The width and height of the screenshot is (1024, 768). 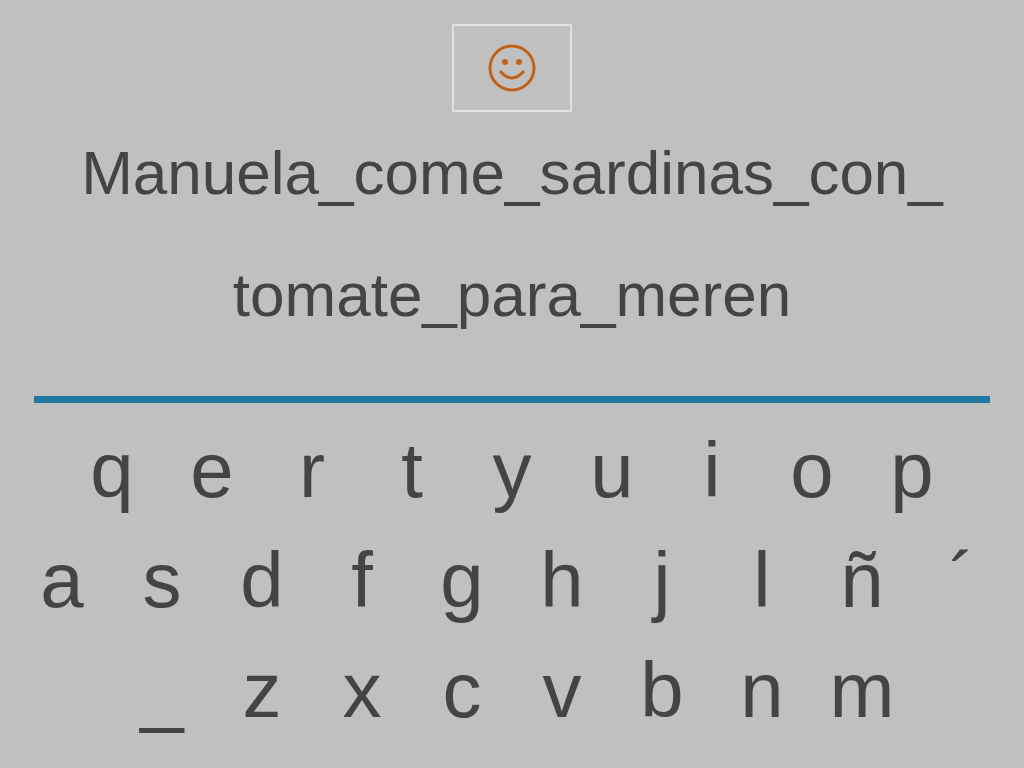 I want to click on smiley-icon, so click(x=512, y=68).